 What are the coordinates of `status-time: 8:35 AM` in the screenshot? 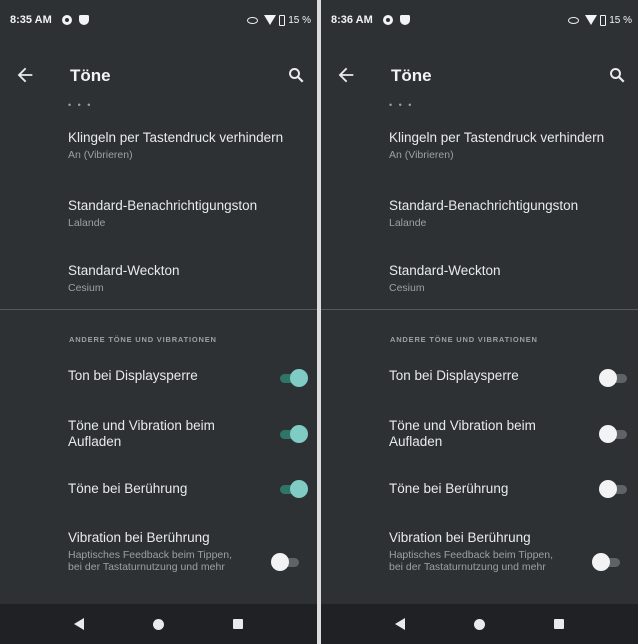 It's located at (31, 20).